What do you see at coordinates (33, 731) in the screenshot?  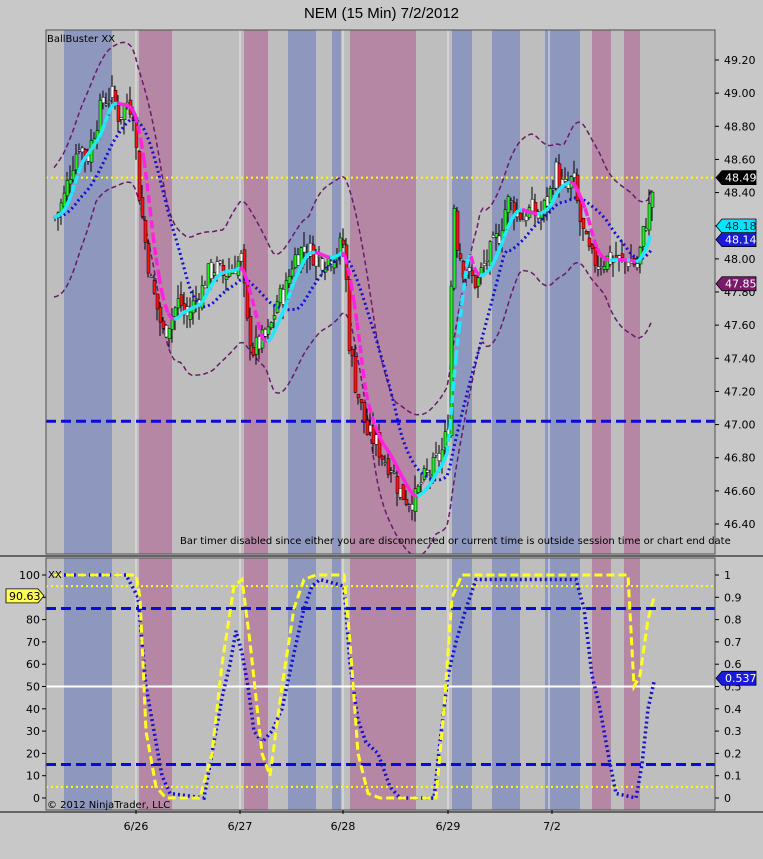 I see `oscillator-left-axis-label: 30` at bounding box center [33, 731].